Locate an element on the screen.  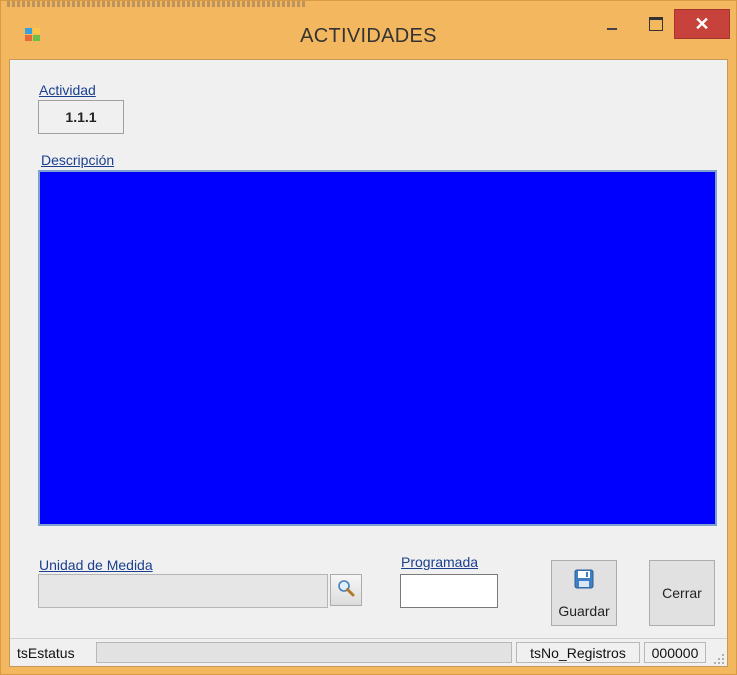
minimize-icon is located at coordinates (612, 29).